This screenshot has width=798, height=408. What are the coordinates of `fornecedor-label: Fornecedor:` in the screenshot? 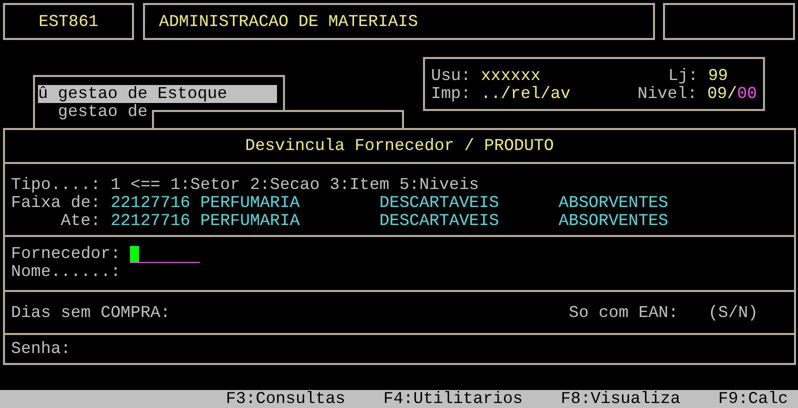 It's located at (66, 254).